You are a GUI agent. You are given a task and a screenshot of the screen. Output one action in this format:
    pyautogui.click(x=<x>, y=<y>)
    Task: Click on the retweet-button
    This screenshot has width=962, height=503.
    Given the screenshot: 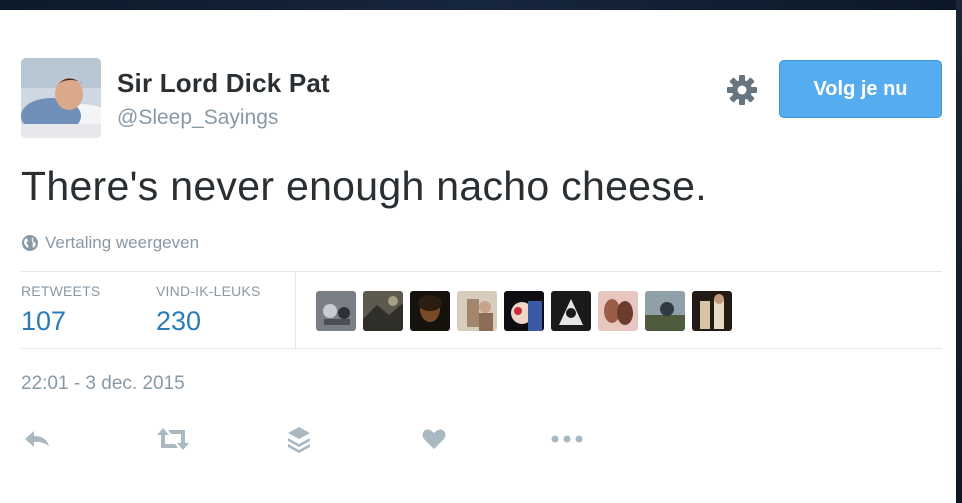 What is the action you would take?
    pyautogui.click(x=173, y=439)
    